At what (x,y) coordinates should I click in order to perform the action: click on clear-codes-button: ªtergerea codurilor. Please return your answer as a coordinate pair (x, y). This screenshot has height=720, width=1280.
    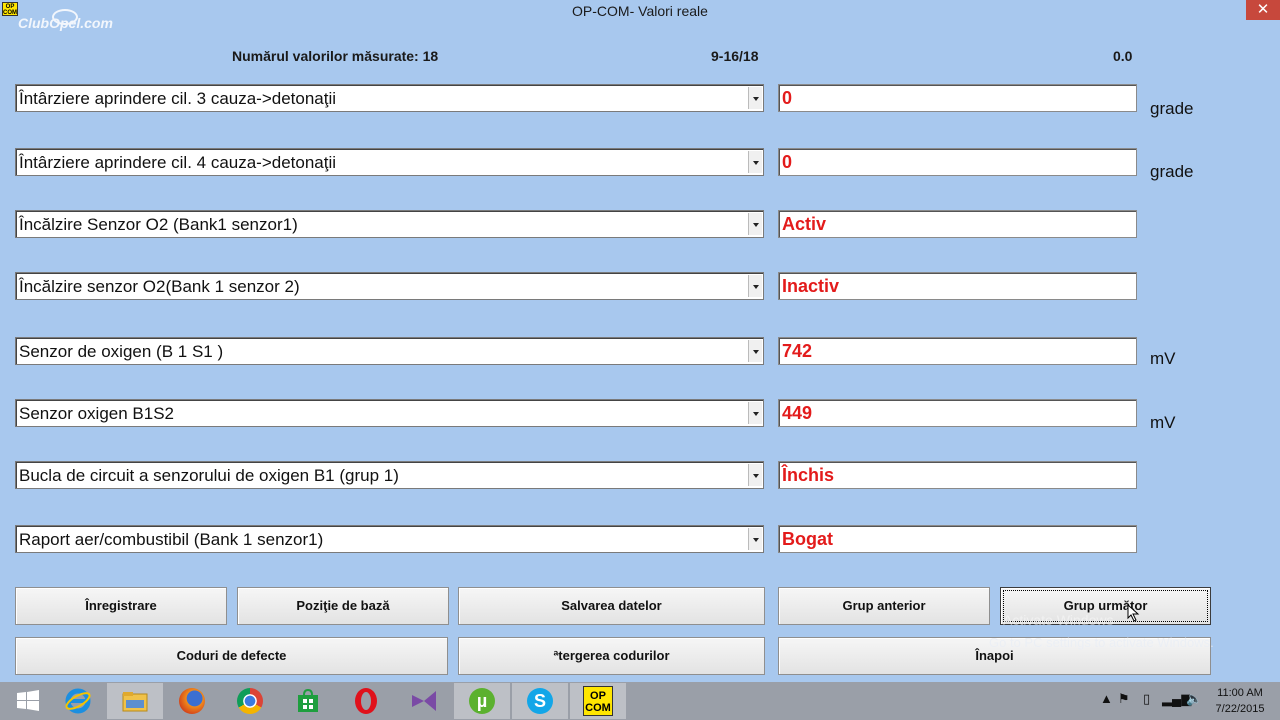
    Looking at the image, I should click on (611, 656).